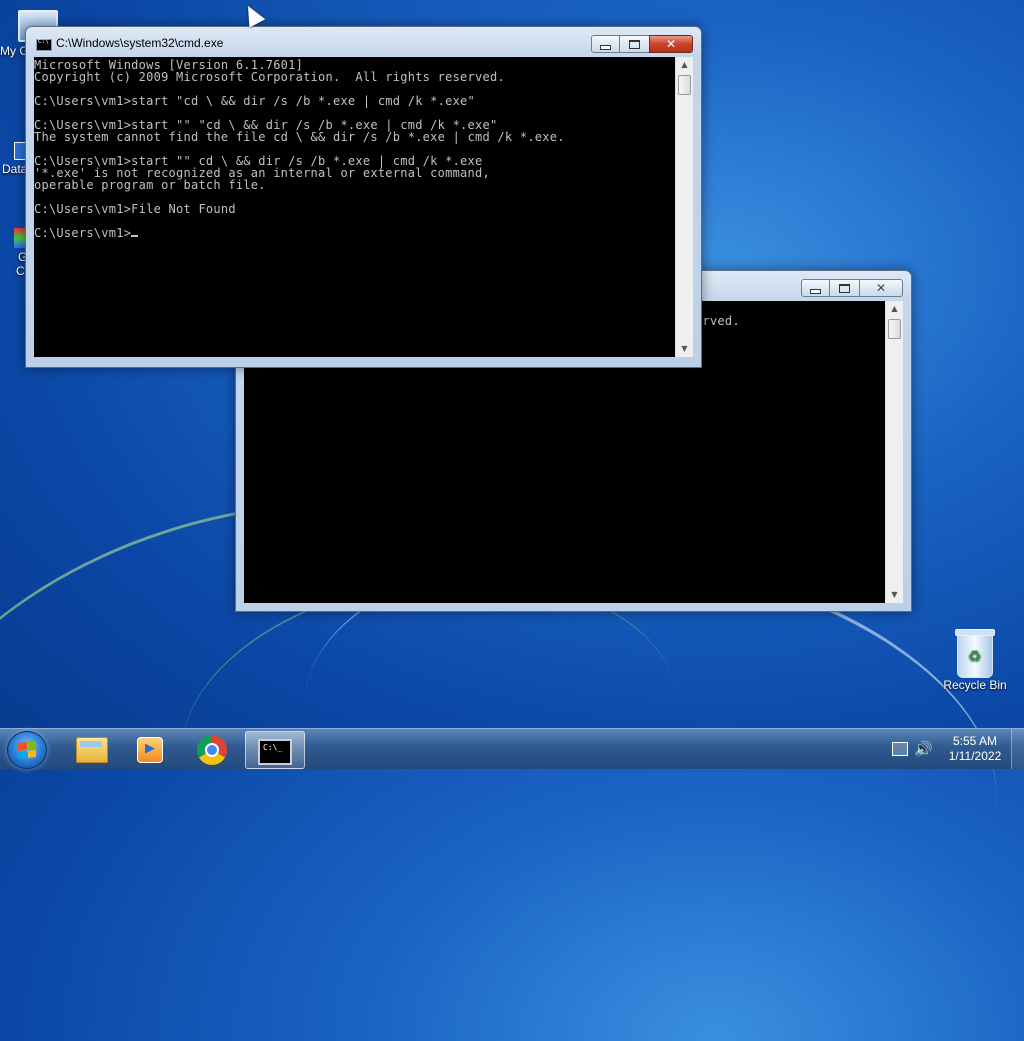 This screenshot has width=1024, height=1041. I want to click on start-button, so click(27, 750).